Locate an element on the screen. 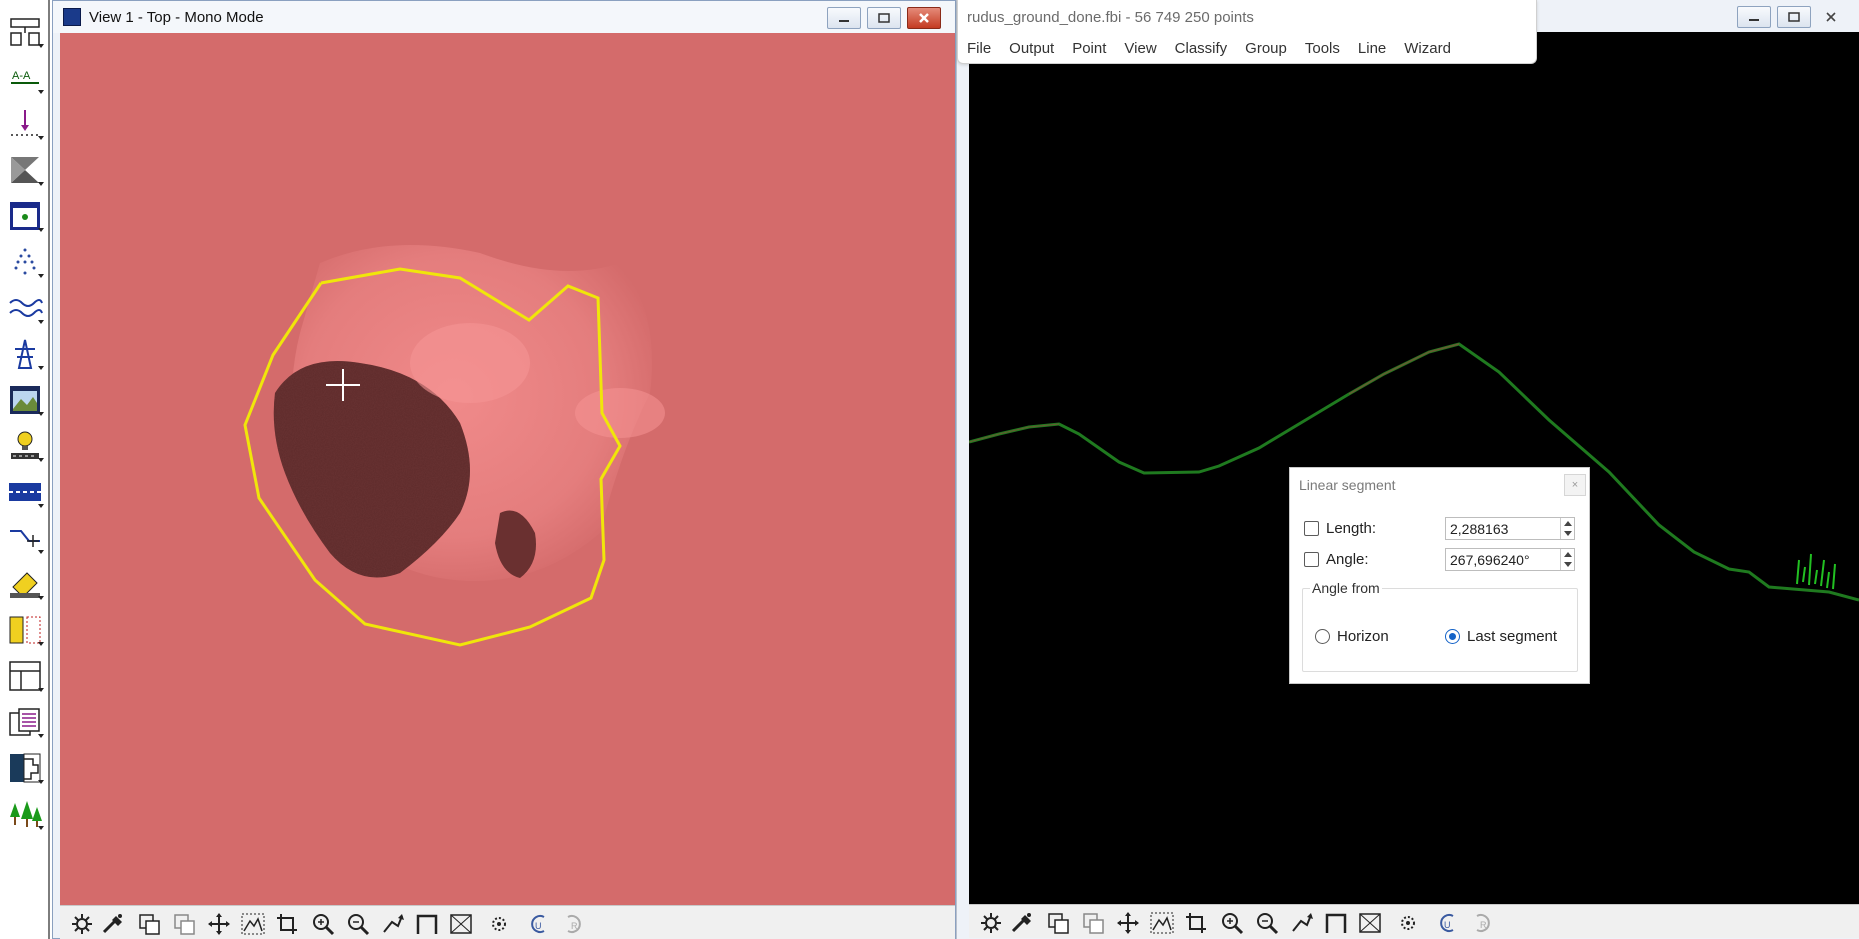  section-icon: A-A is located at coordinates (25, 78).